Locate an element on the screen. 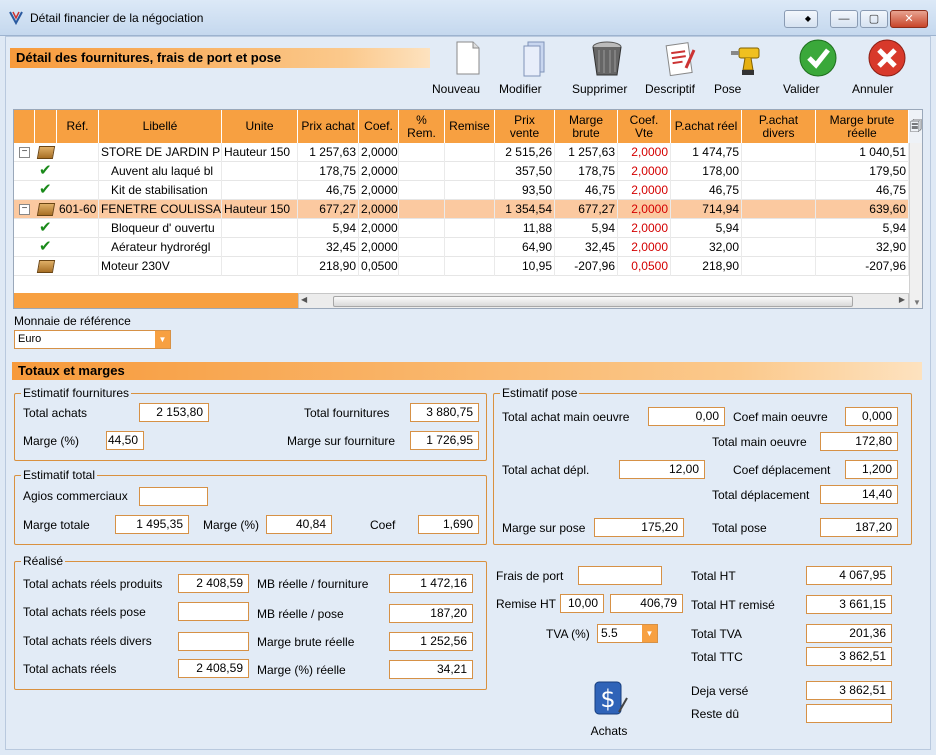 The width and height of the screenshot is (936, 755). col-header-coef-vte: Coef. Vte is located at coordinates (644, 126).